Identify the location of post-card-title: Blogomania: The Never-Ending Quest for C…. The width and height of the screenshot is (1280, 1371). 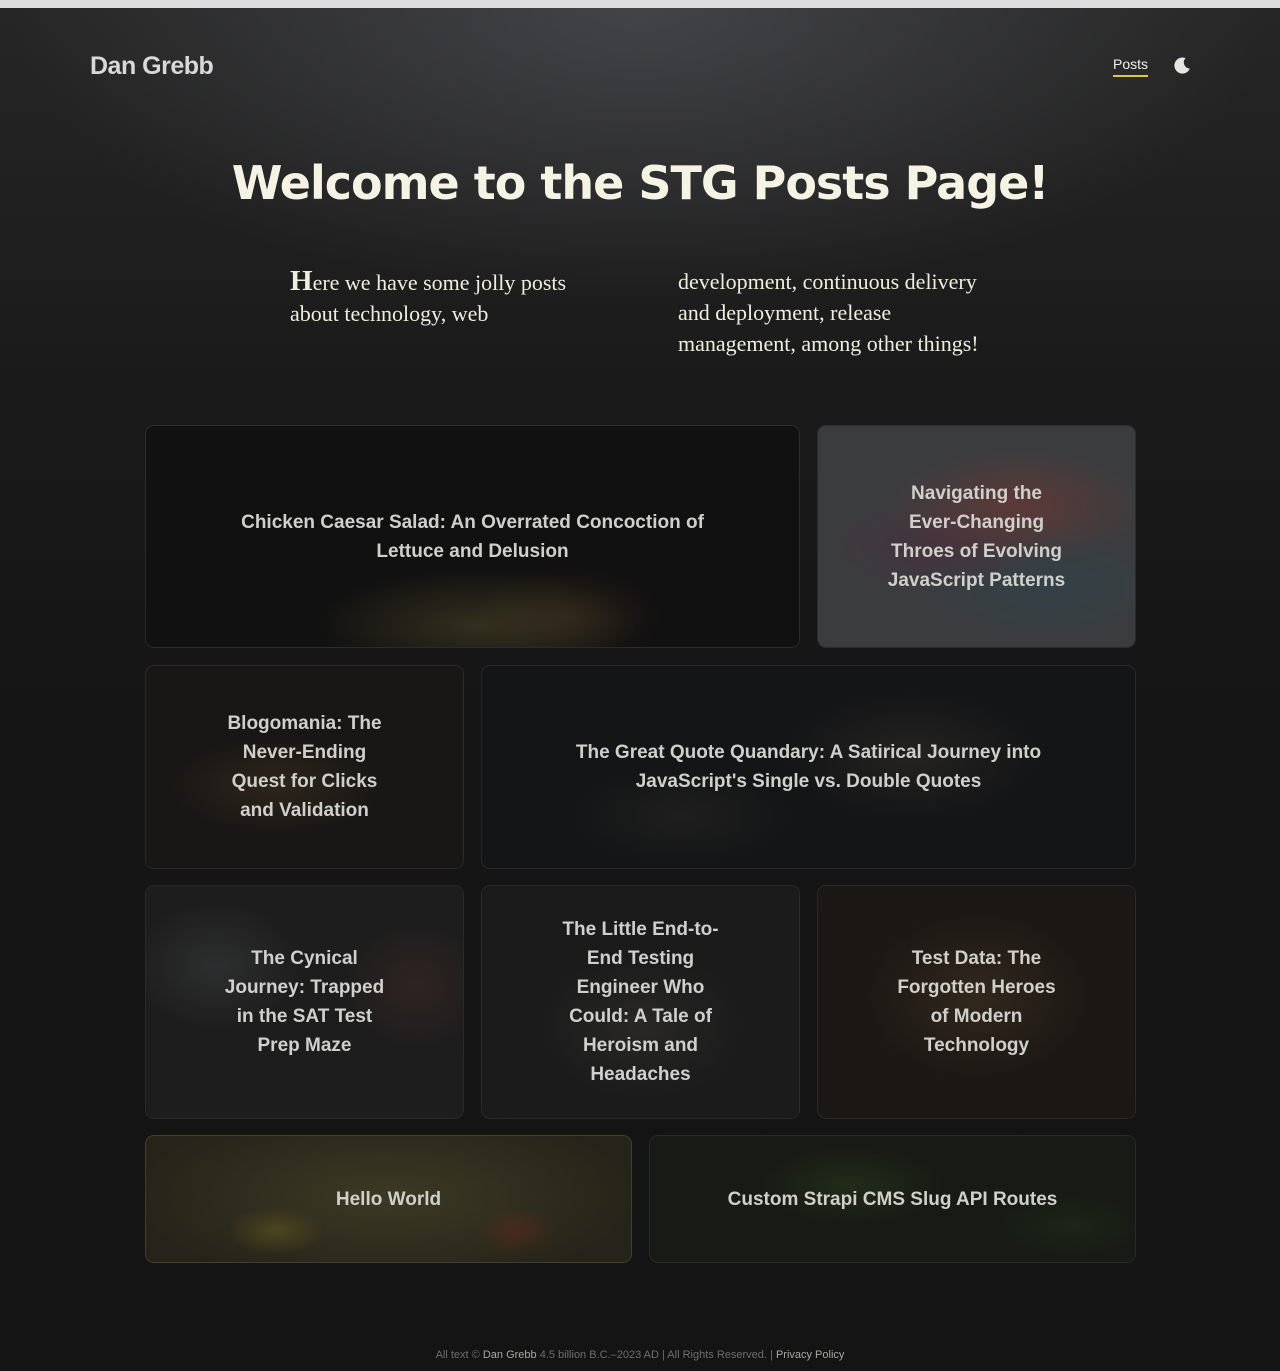
(304, 767).